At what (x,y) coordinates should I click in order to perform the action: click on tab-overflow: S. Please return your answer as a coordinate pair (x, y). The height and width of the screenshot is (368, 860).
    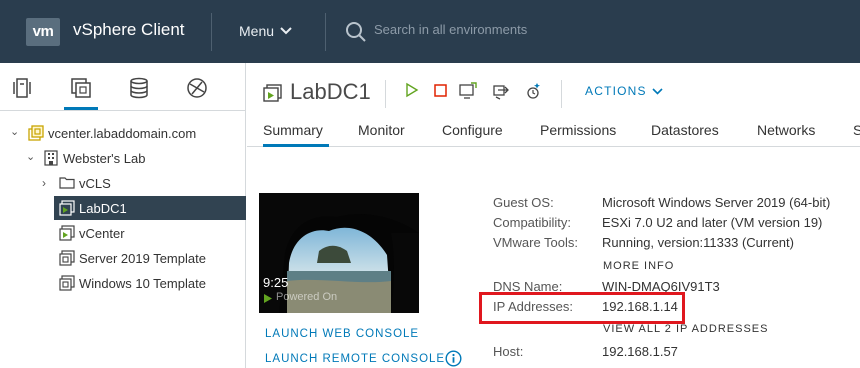
    Looking at the image, I should click on (856, 130).